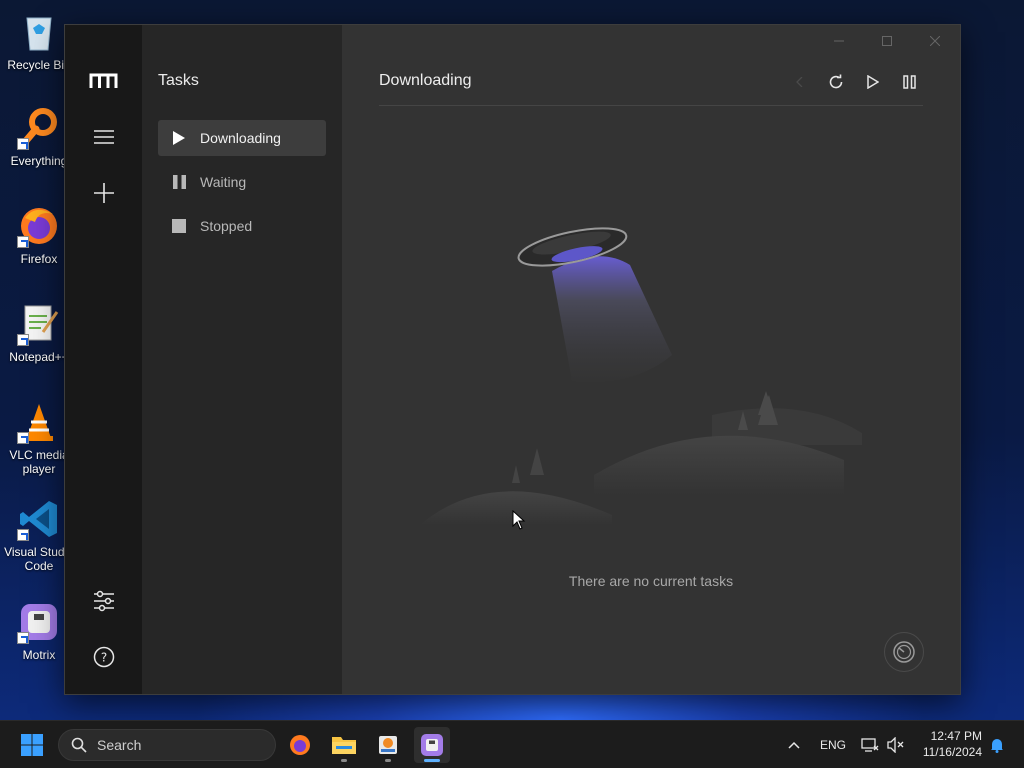 The height and width of the screenshot is (768, 1024). I want to click on active-indicator, so click(432, 760).